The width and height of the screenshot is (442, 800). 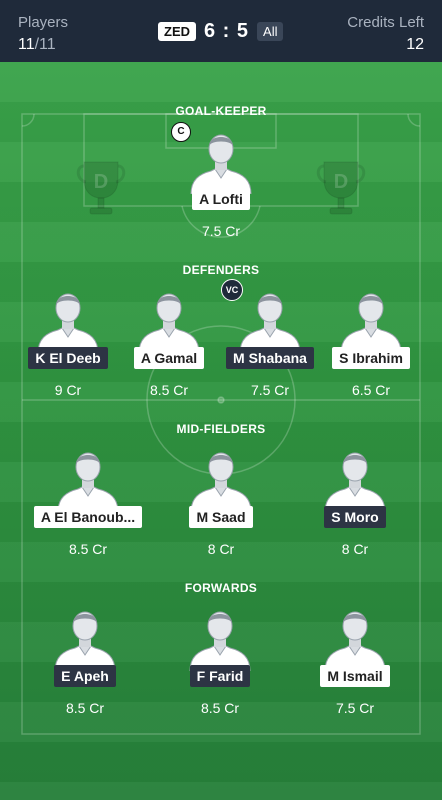 What do you see at coordinates (415, 44) in the screenshot?
I see `credits-value: 12` at bounding box center [415, 44].